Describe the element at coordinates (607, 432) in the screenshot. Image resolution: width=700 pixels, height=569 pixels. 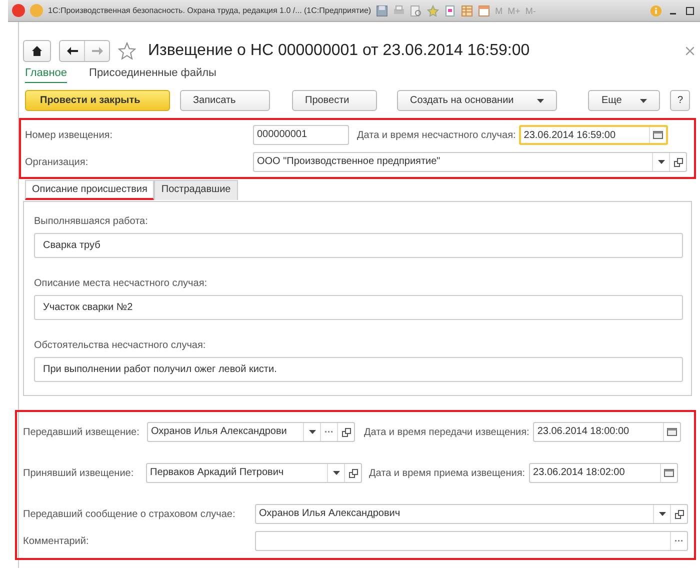
I see `input-field: 23.06.2014 18:00:00` at that location.